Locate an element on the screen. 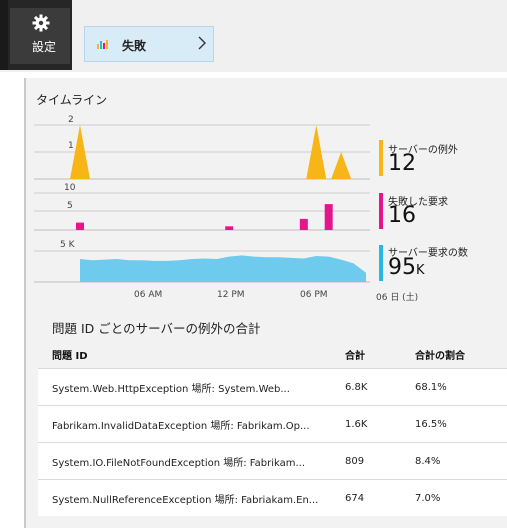  cell-percentage: 7.0% is located at coordinates (461, 497).